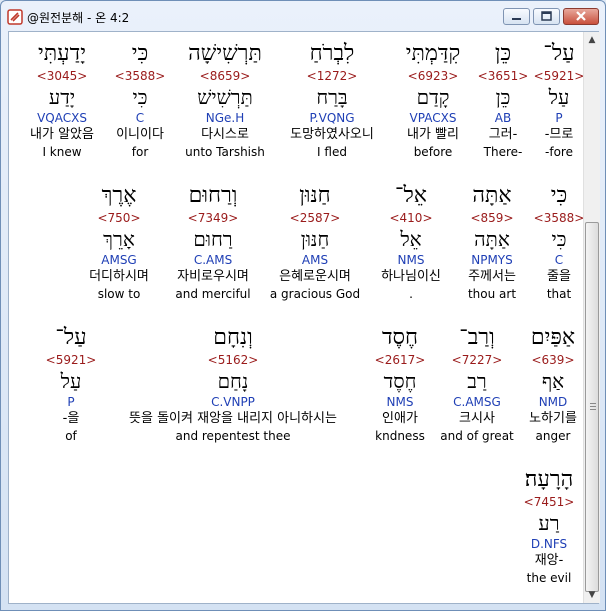 This screenshot has width=606, height=611. What do you see at coordinates (477, 337) in the screenshot?
I see `hebrew-word: וְרַב־` at bounding box center [477, 337].